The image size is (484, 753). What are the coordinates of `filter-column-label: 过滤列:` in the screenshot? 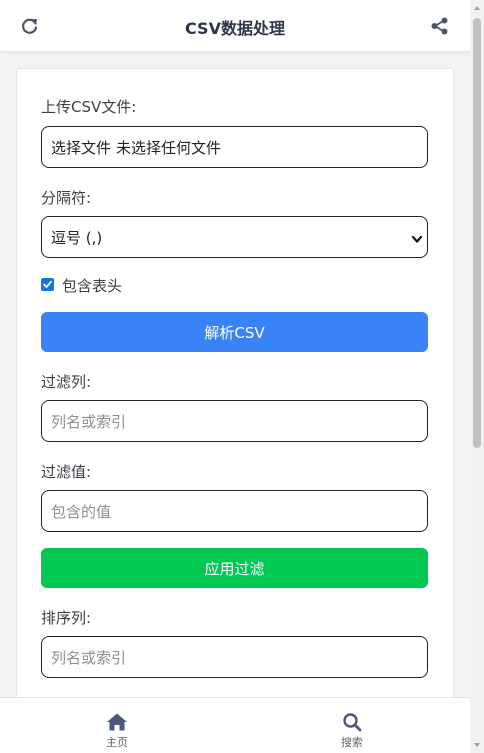 It's located at (66, 382).